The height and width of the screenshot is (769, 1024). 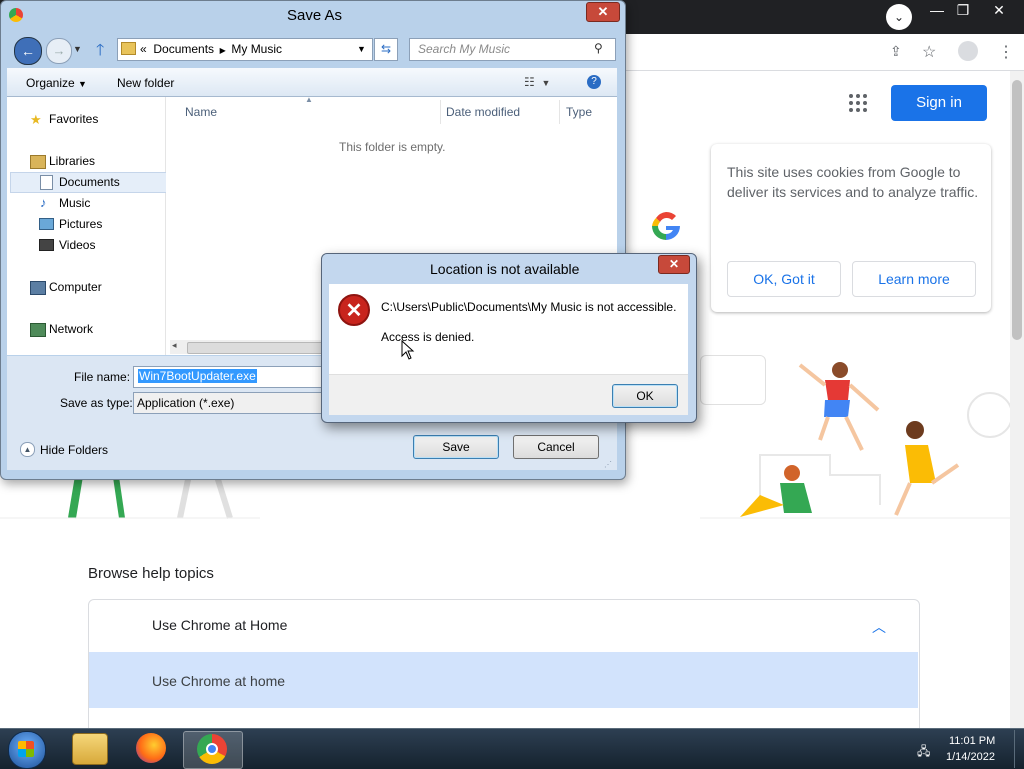 What do you see at coordinates (183, 49) in the screenshot?
I see `breadcrumb-documents: Documents` at bounding box center [183, 49].